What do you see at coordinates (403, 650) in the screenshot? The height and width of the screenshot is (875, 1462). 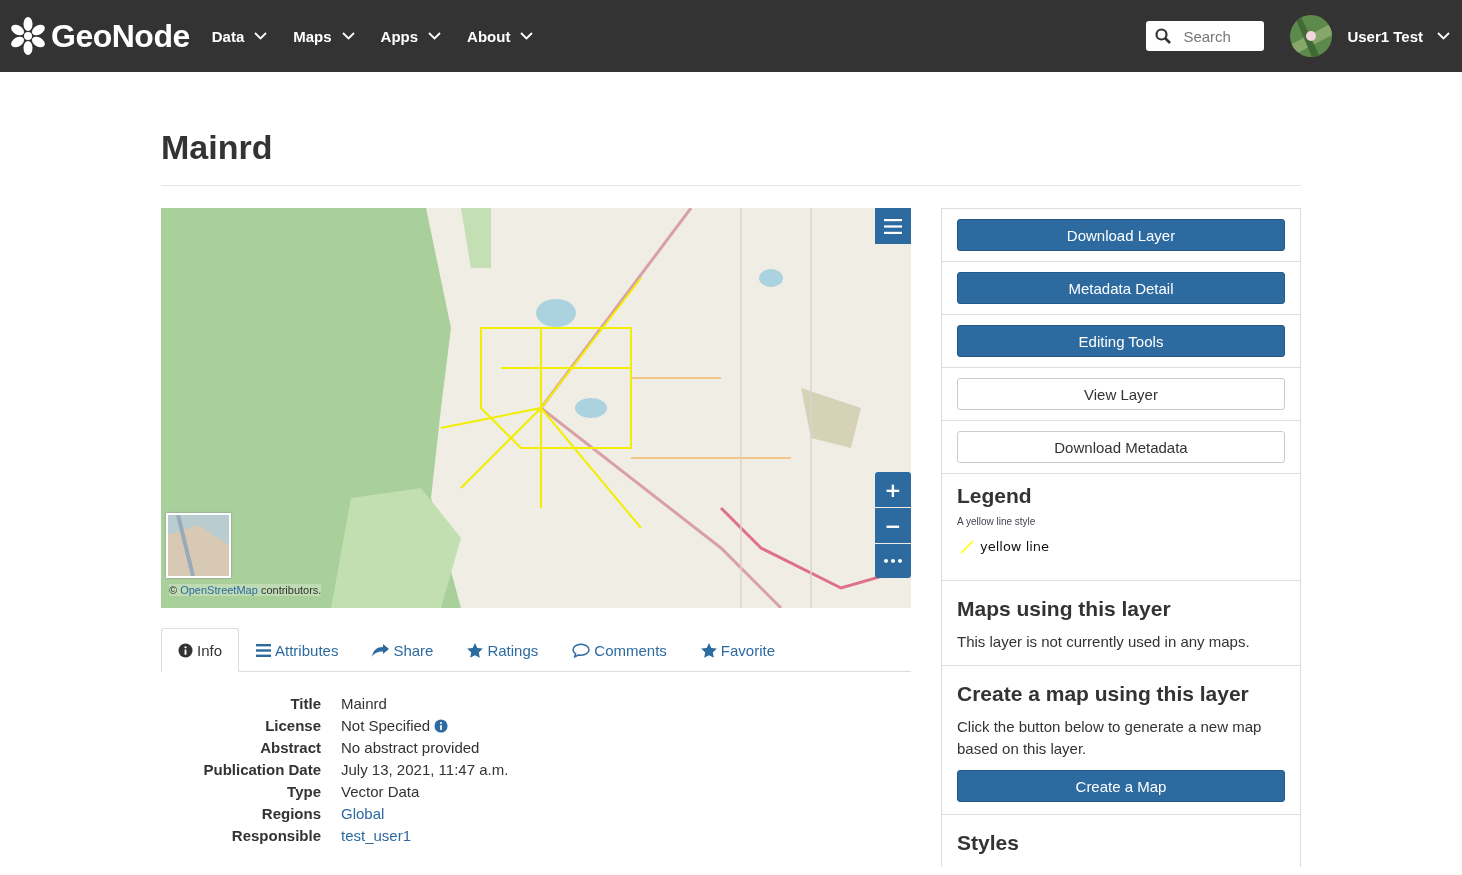 I see `tab: Share` at bounding box center [403, 650].